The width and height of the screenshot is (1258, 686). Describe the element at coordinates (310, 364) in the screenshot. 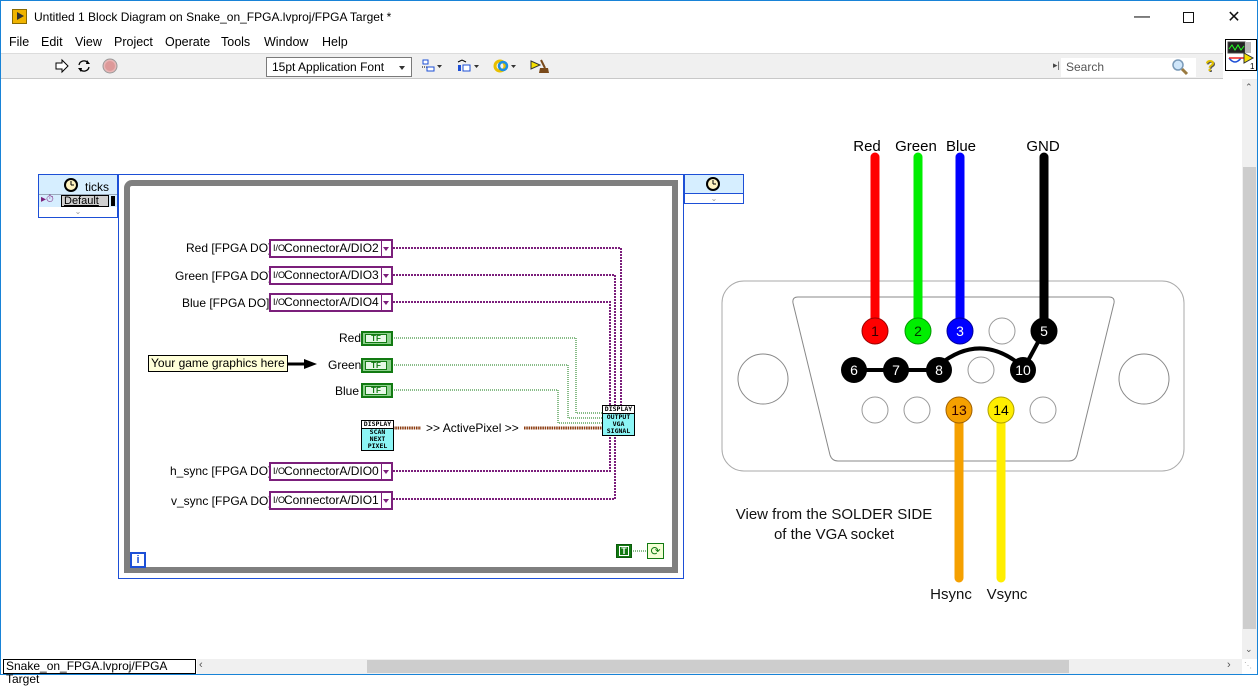

I see `note-arrow-head` at that location.